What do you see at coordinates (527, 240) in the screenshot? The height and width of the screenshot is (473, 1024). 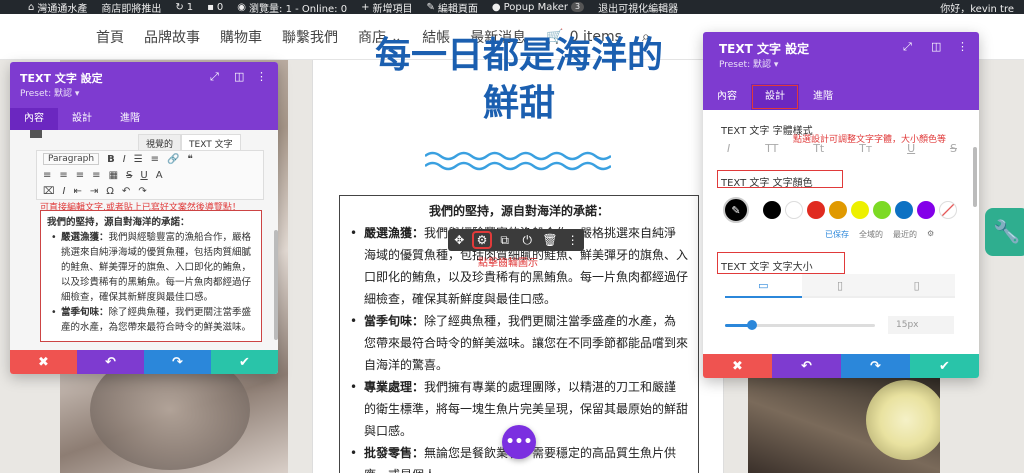 I see `power-icon: ⏻` at bounding box center [527, 240].